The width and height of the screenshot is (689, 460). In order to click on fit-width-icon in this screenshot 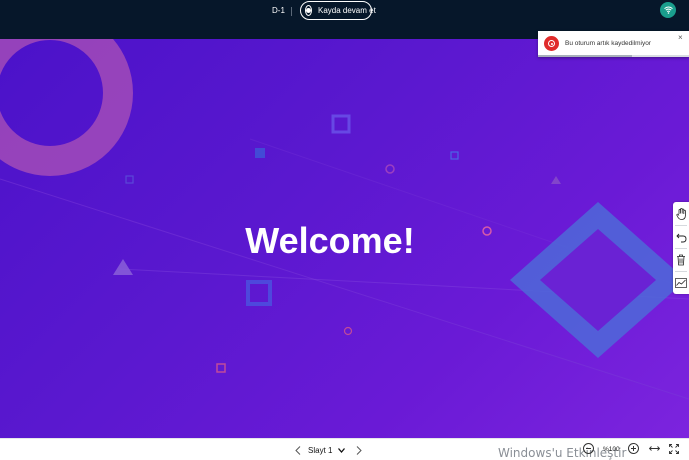, I will do `click(654, 448)`.